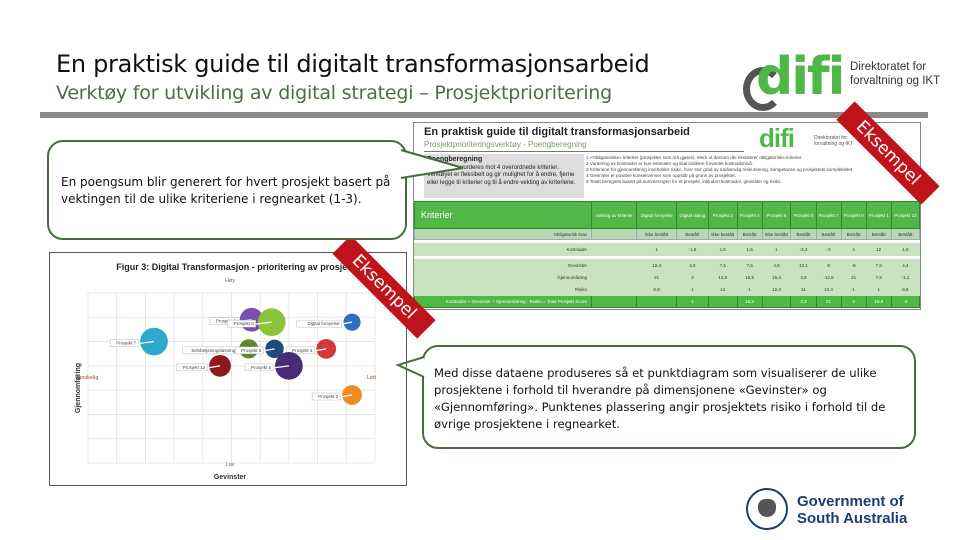 This screenshot has height=540, width=960. What do you see at coordinates (722, 215) in the screenshot?
I see `sheet-column-header: Prosjekt 2` at bounding box center [722, 215].